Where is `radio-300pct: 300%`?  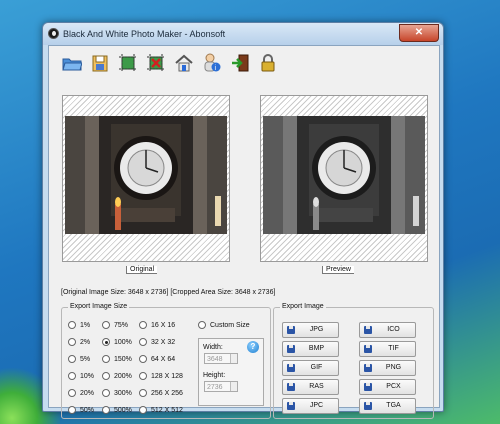
radio-300pct: 300% is located at coordinates (117, 393).